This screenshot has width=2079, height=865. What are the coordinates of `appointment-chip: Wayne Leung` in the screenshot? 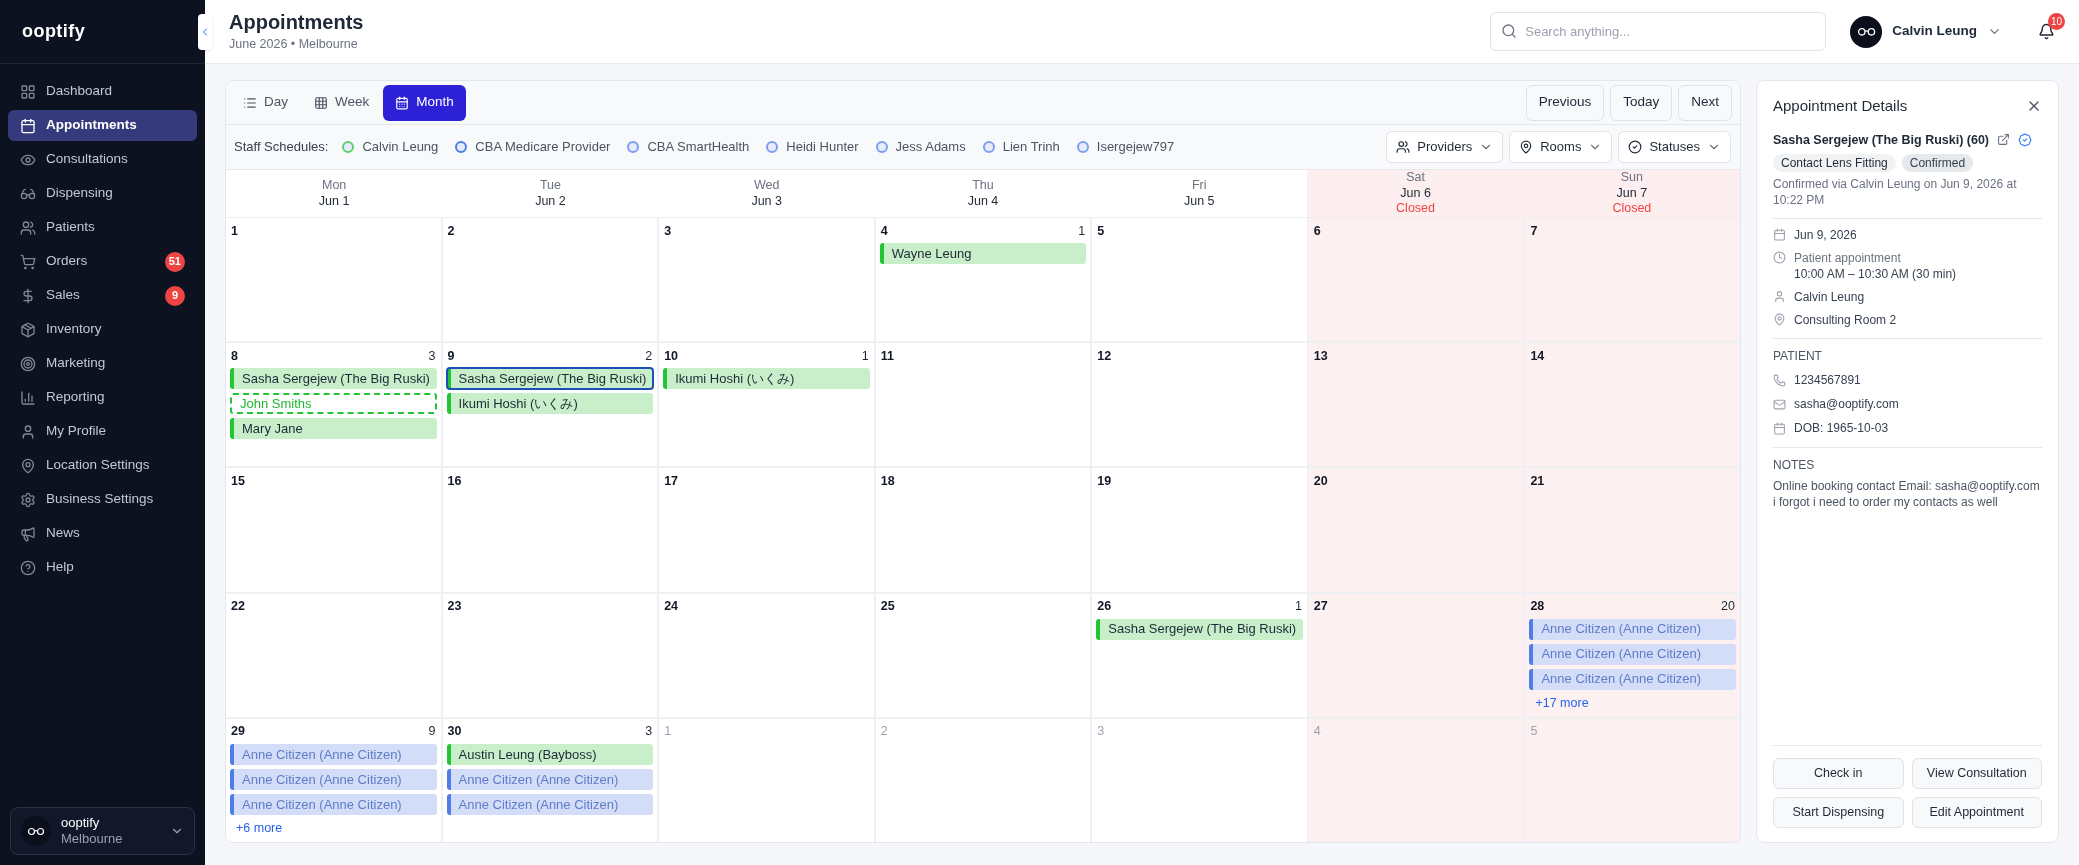 It's located at (983, 253).